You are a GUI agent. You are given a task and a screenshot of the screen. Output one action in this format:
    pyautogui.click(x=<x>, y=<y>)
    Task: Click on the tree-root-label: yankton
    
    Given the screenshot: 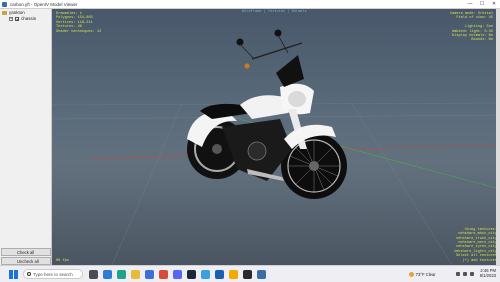 What is the action you would take?
    pyautogui.click(x=17, y=12)
    